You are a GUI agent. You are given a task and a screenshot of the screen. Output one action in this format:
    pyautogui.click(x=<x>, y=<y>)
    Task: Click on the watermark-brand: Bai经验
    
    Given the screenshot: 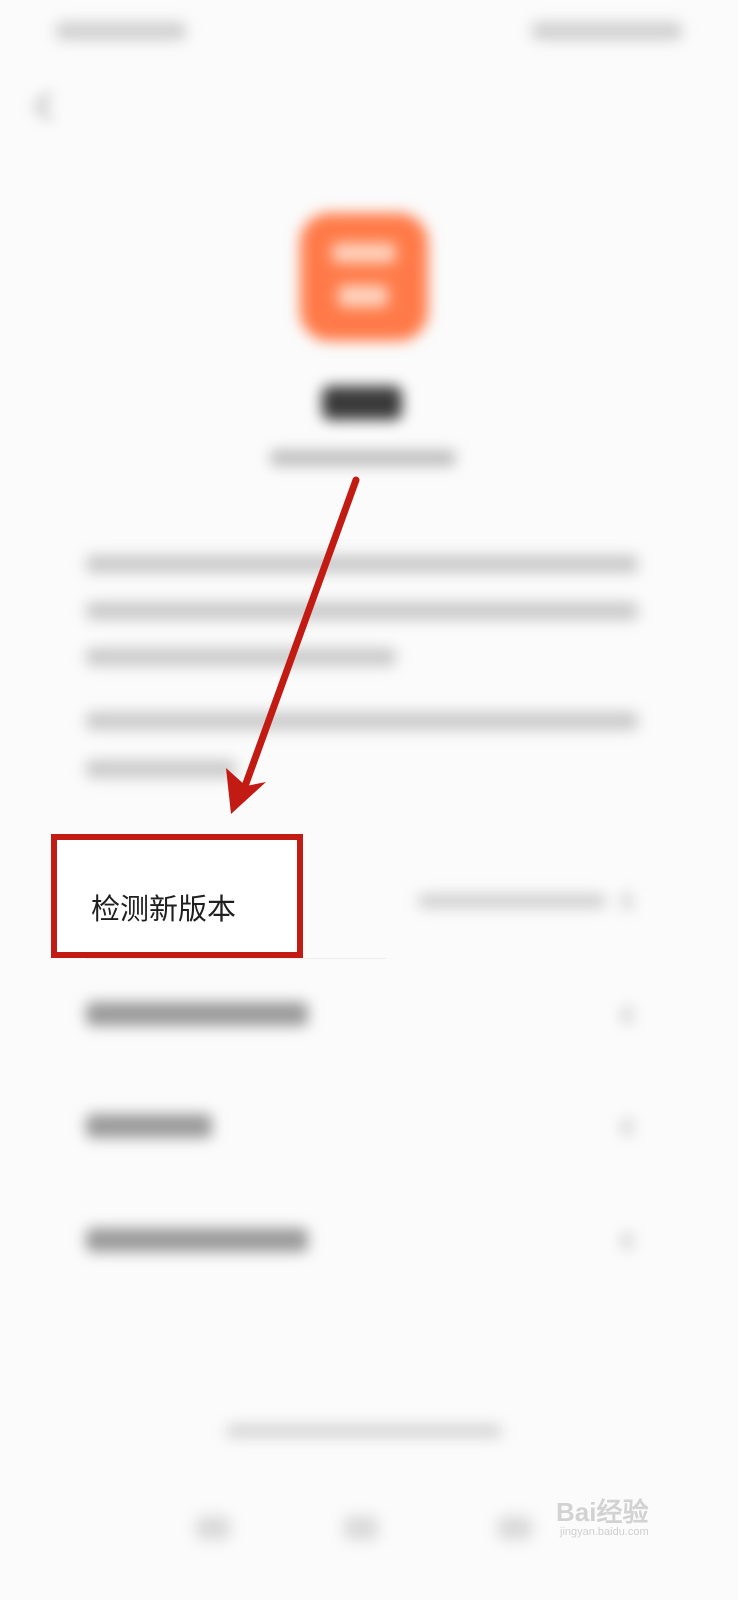 What is the action you would take?
    pyautogui.click(x=602, y=1512)
    